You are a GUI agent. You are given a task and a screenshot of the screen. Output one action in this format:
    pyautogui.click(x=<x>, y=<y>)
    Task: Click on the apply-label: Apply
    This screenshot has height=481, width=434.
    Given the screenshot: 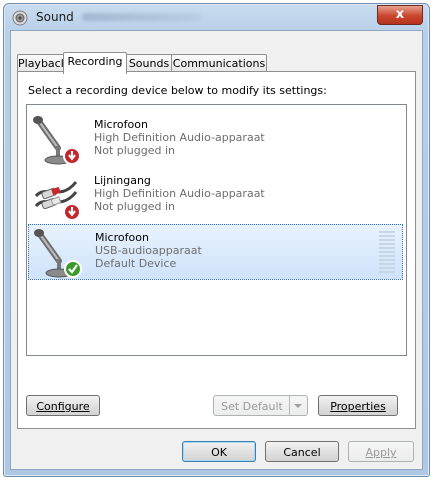 What is the action you would take?
    pyautogui.click(x=381, y=452)
    